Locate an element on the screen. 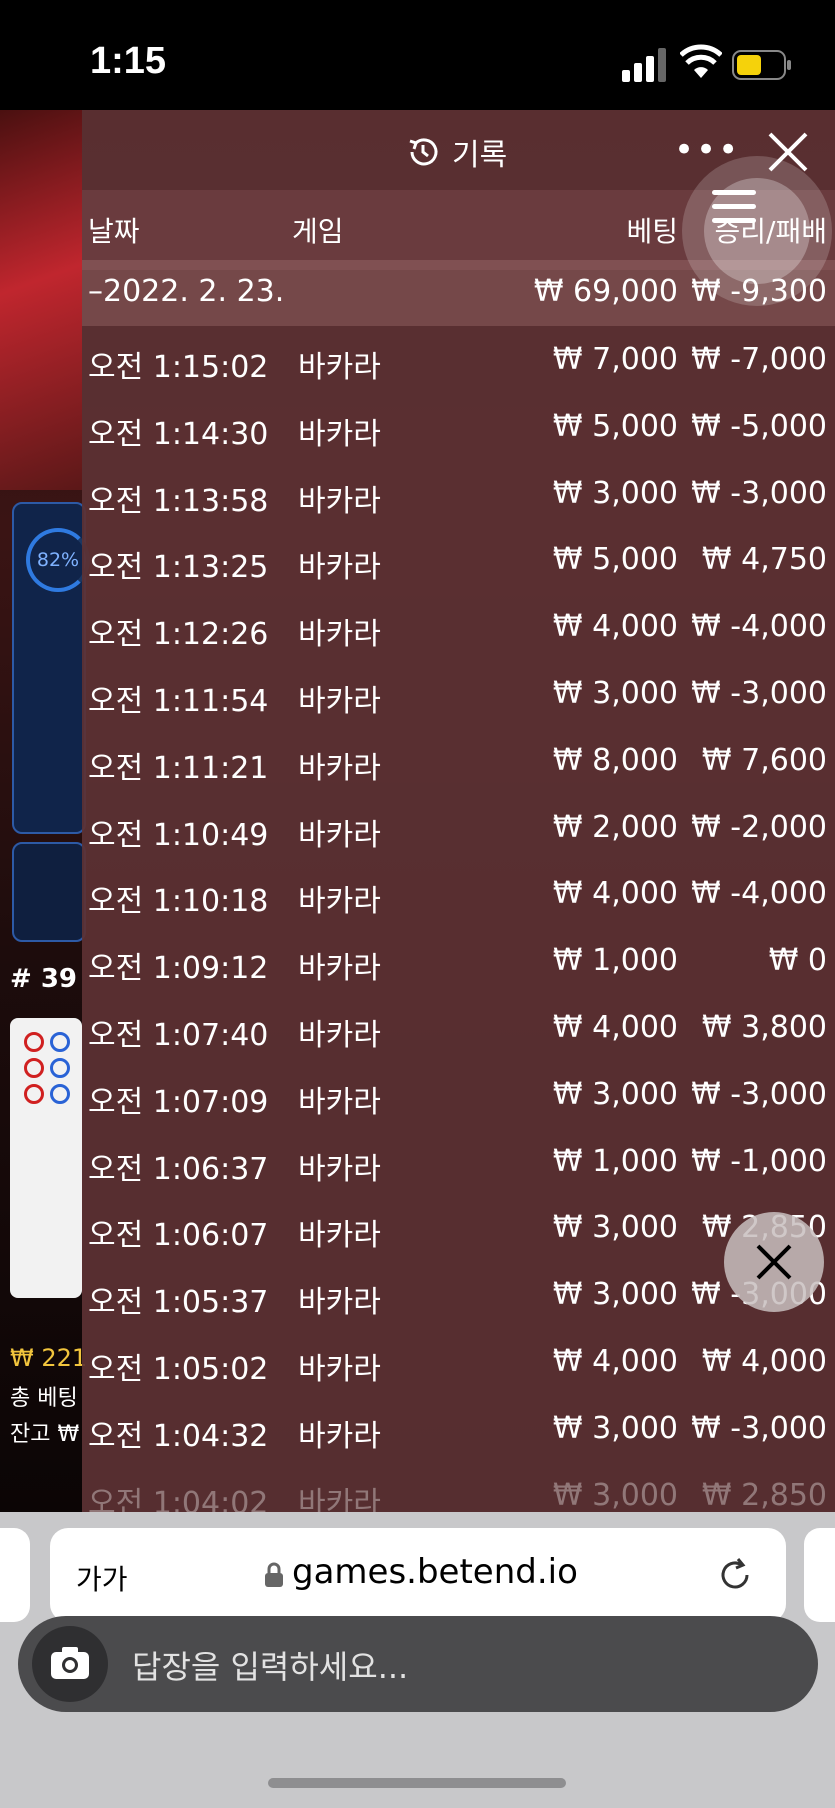 This screenshot has height=1808, width=835. battery-icon is located at coordinates (761, 65).